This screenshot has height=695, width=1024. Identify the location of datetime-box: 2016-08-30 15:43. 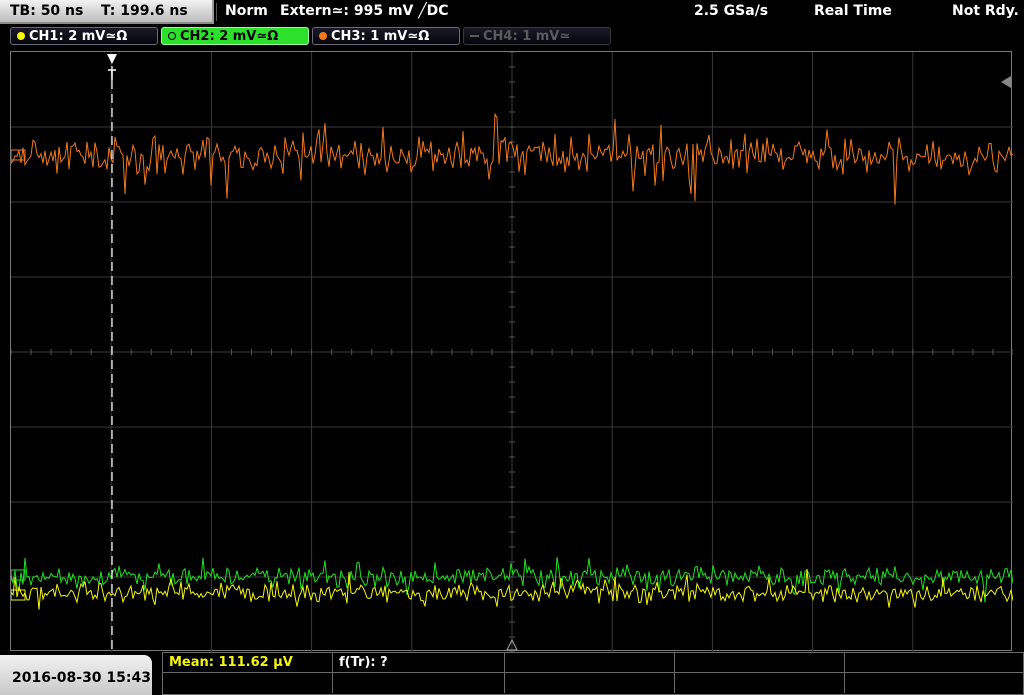
(76, 675).